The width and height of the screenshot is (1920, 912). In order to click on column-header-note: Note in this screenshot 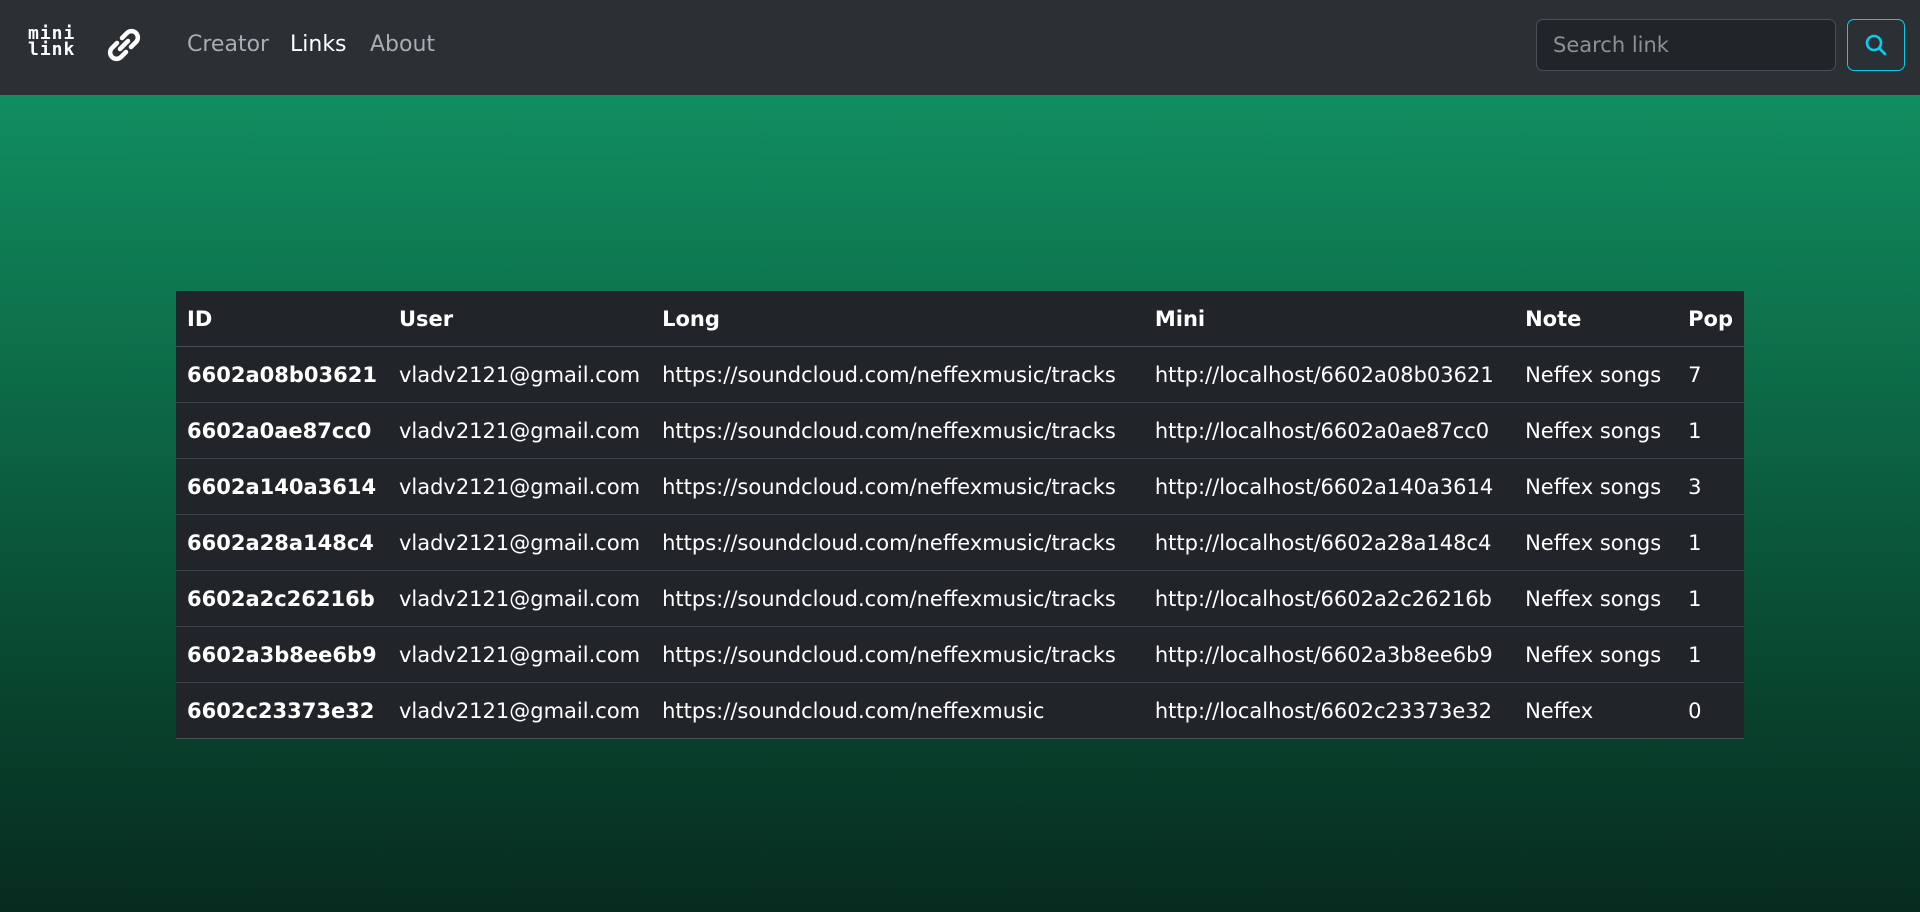, I will do `click(1596, 319)`.